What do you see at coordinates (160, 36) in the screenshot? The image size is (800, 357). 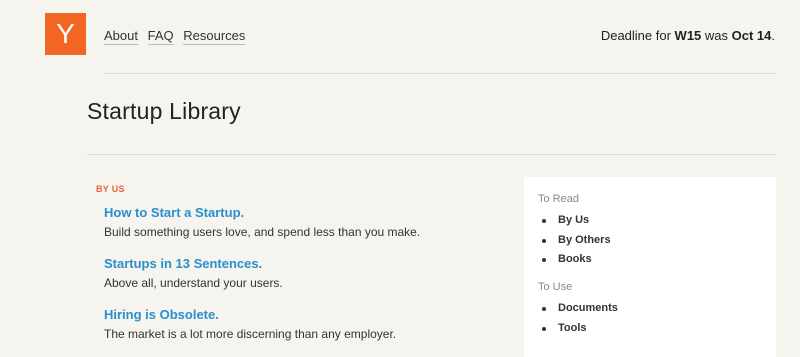 I see `nav-link-faq: FAQ` at bounding box center [160, 36].